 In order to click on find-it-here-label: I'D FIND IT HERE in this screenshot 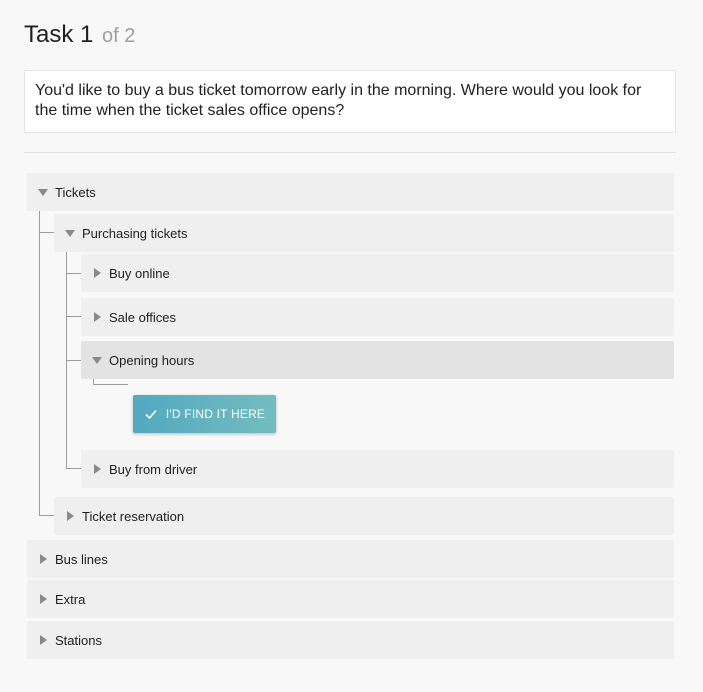, I will do `click(215, 414)`.